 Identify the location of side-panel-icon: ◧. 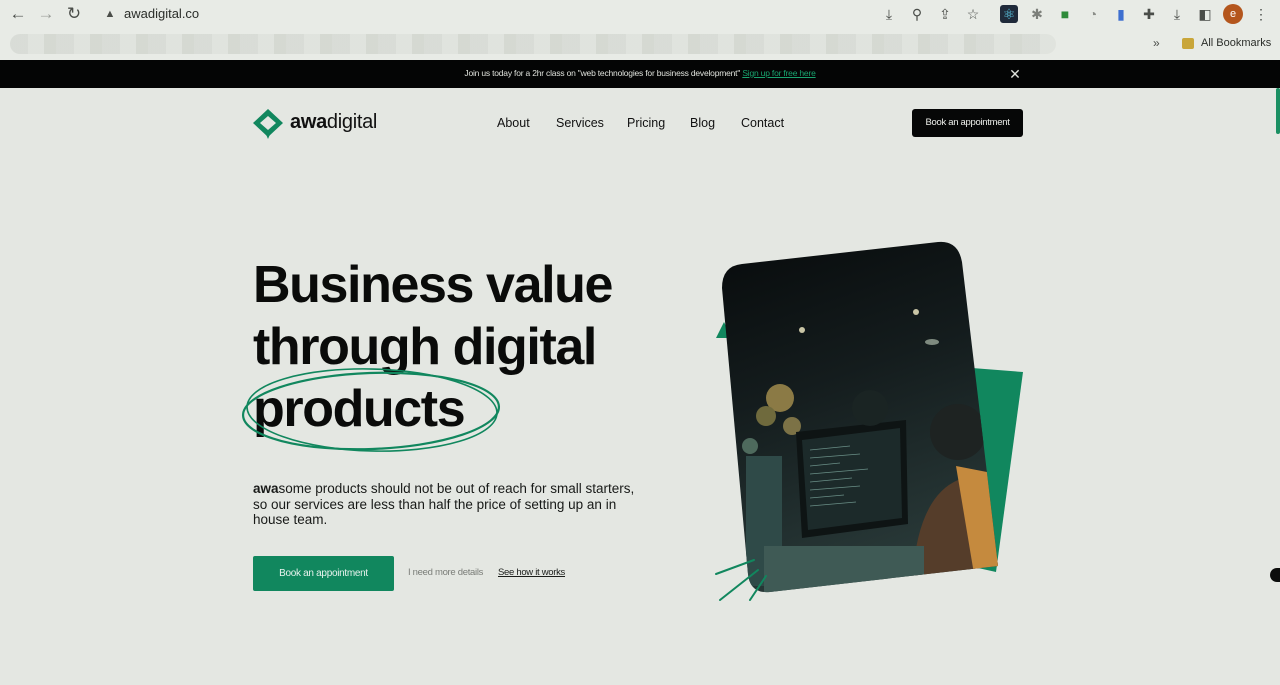
(1205, 14).